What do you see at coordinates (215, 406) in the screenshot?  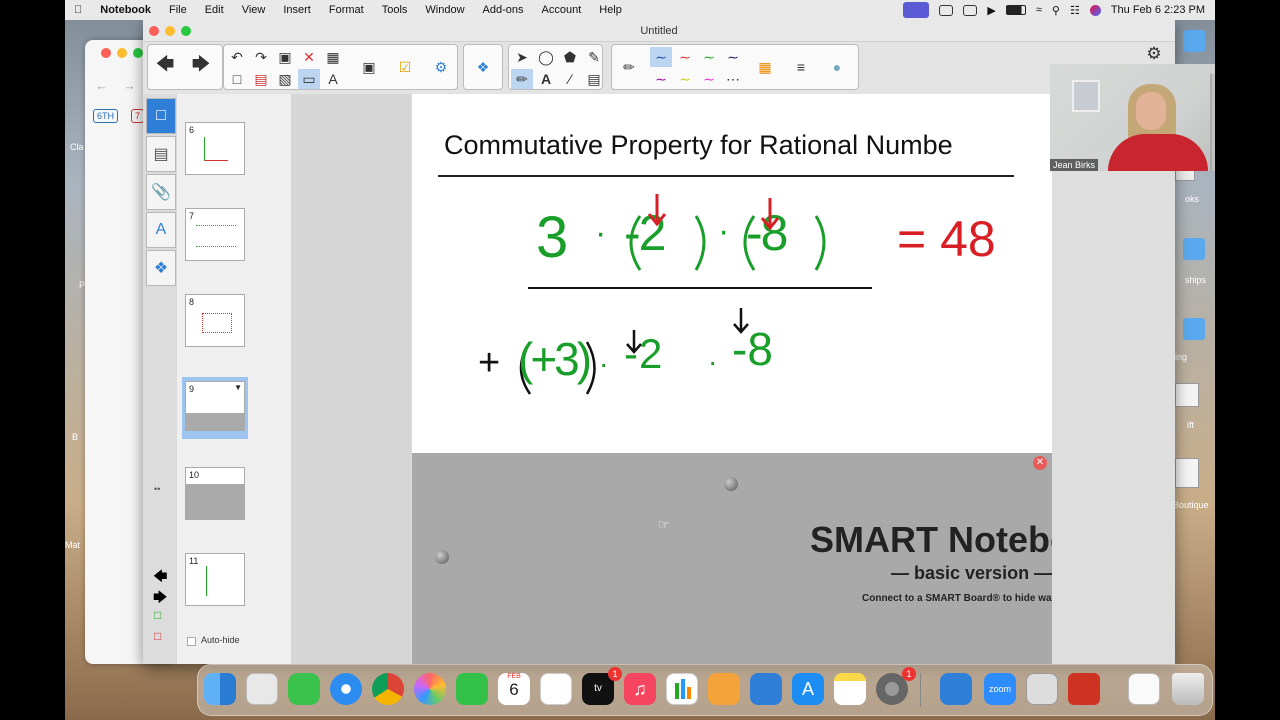 I see `slide-thumbnail-current: 9 ▼` at bounding box center [215, 406].